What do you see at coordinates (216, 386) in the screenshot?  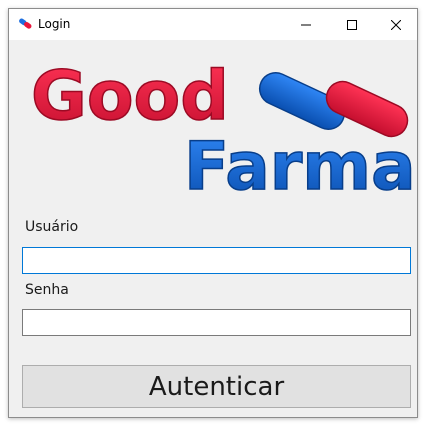 I see `authenticate-button: Autenticar` at bounding box center [216, 386].